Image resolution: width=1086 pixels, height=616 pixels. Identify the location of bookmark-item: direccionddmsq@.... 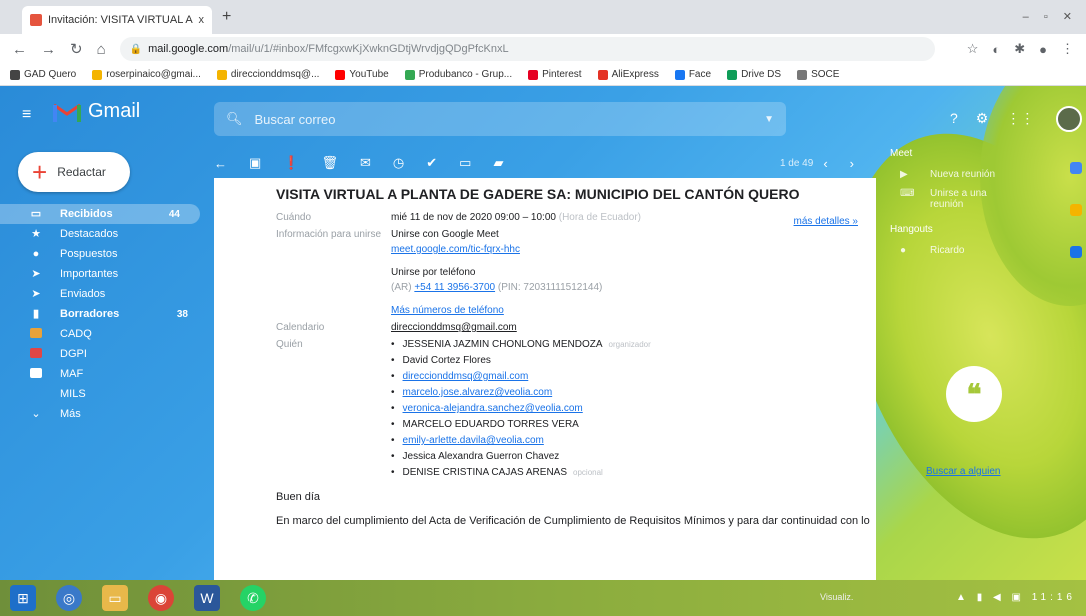
(267, 74).